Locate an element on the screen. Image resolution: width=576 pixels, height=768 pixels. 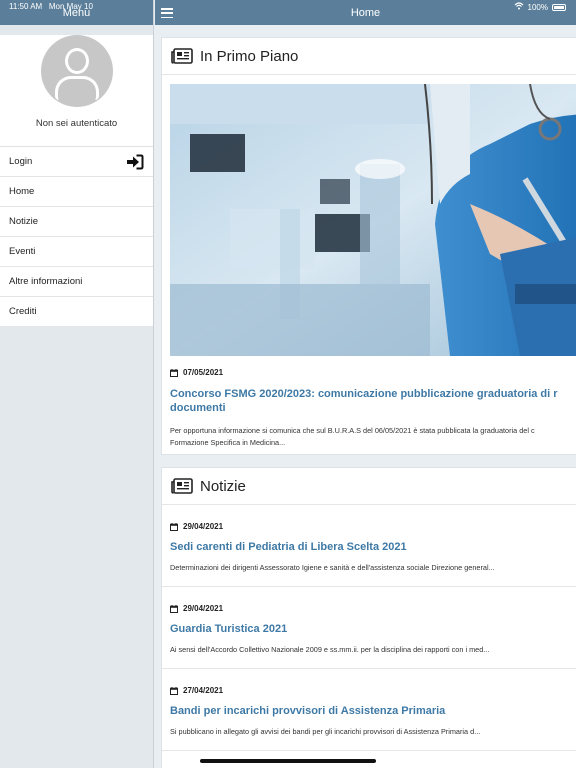
battery-percent: 100% is located at coordinates (537, 7).